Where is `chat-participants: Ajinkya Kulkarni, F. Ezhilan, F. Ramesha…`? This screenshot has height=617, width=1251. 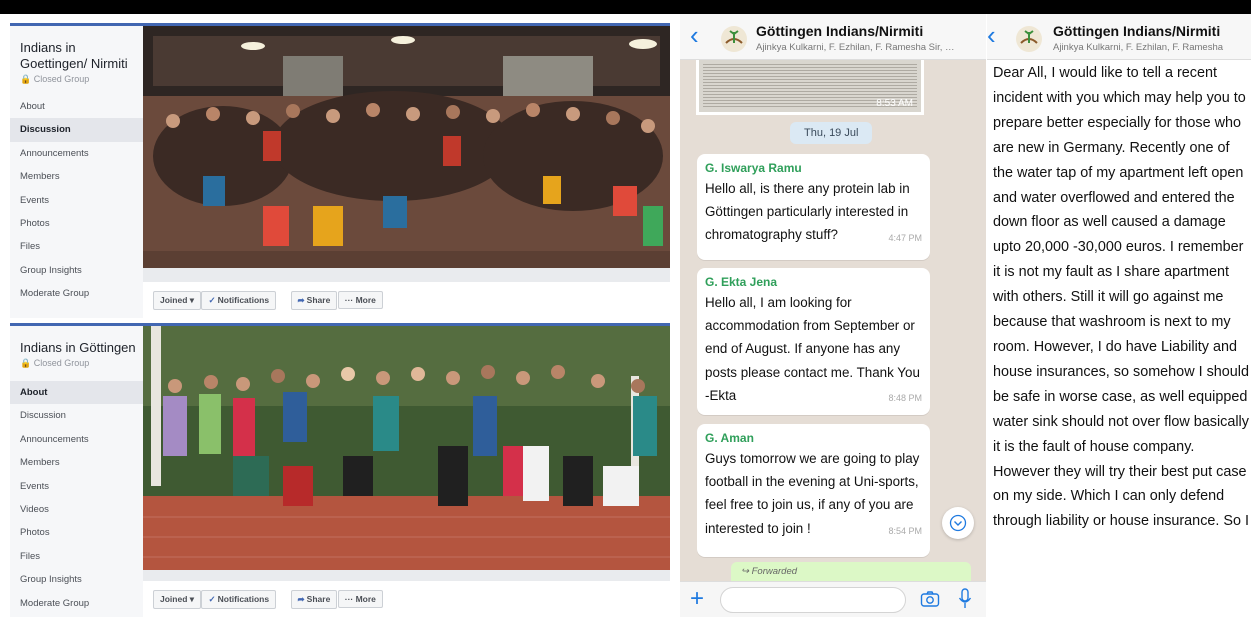
chat-participants: Ajinkya Kulkarni, F. Ezhilan, F. Ramesha… is located at coordinates (856, 47).